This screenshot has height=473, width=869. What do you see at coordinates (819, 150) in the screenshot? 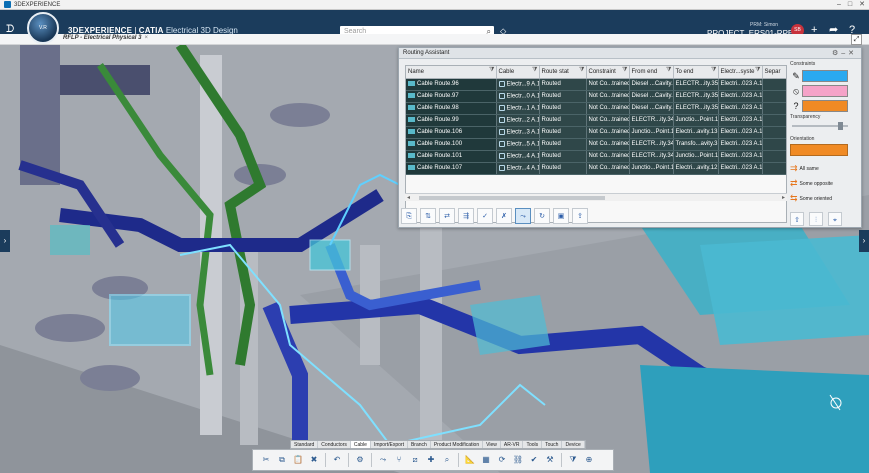
I see `orientation-color-swatch` at bounding box center [819, 150].